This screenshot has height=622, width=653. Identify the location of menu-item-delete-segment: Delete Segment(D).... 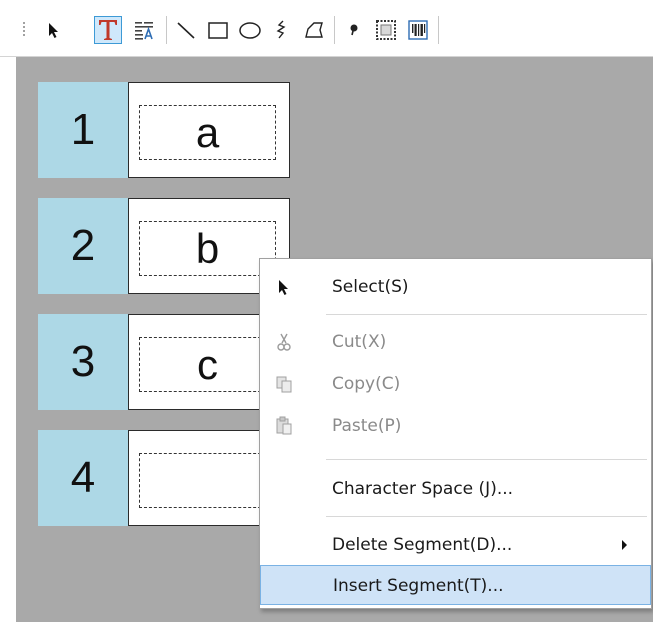
(455, 544).